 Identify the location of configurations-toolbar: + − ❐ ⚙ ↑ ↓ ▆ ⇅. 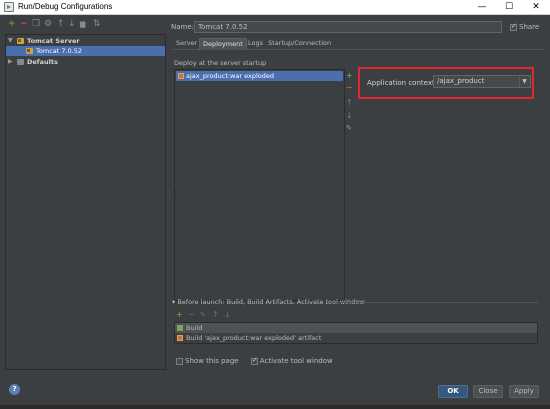
(85, 25).